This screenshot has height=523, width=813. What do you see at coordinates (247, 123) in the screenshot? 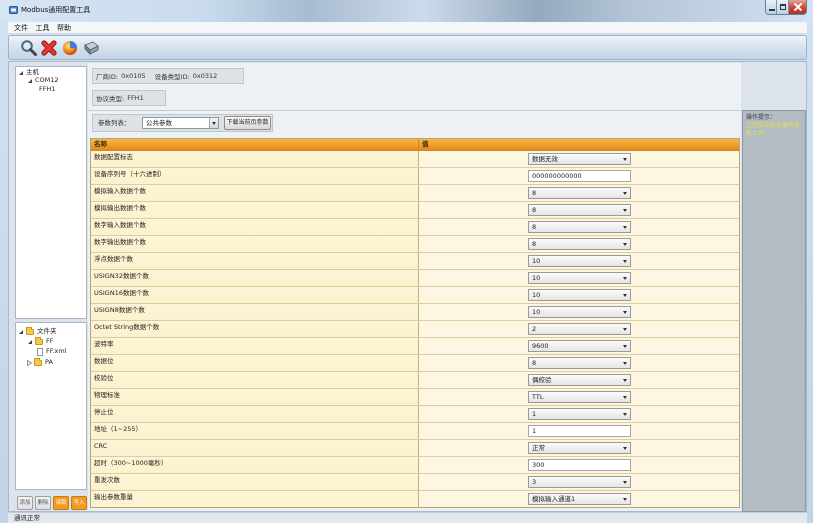
I see `download-page-params-button: 下载当前页参数` at bounding box center [247, 123].